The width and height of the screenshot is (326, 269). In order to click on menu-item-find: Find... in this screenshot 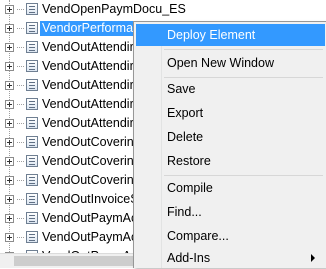, I will do `click(230, 212)`.